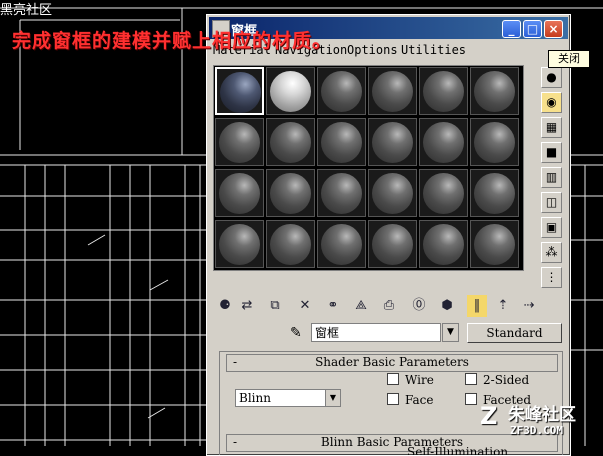 This screenshot has height=456, width=603. I want to click on put-material-button: ⇄, so click(247, 306).